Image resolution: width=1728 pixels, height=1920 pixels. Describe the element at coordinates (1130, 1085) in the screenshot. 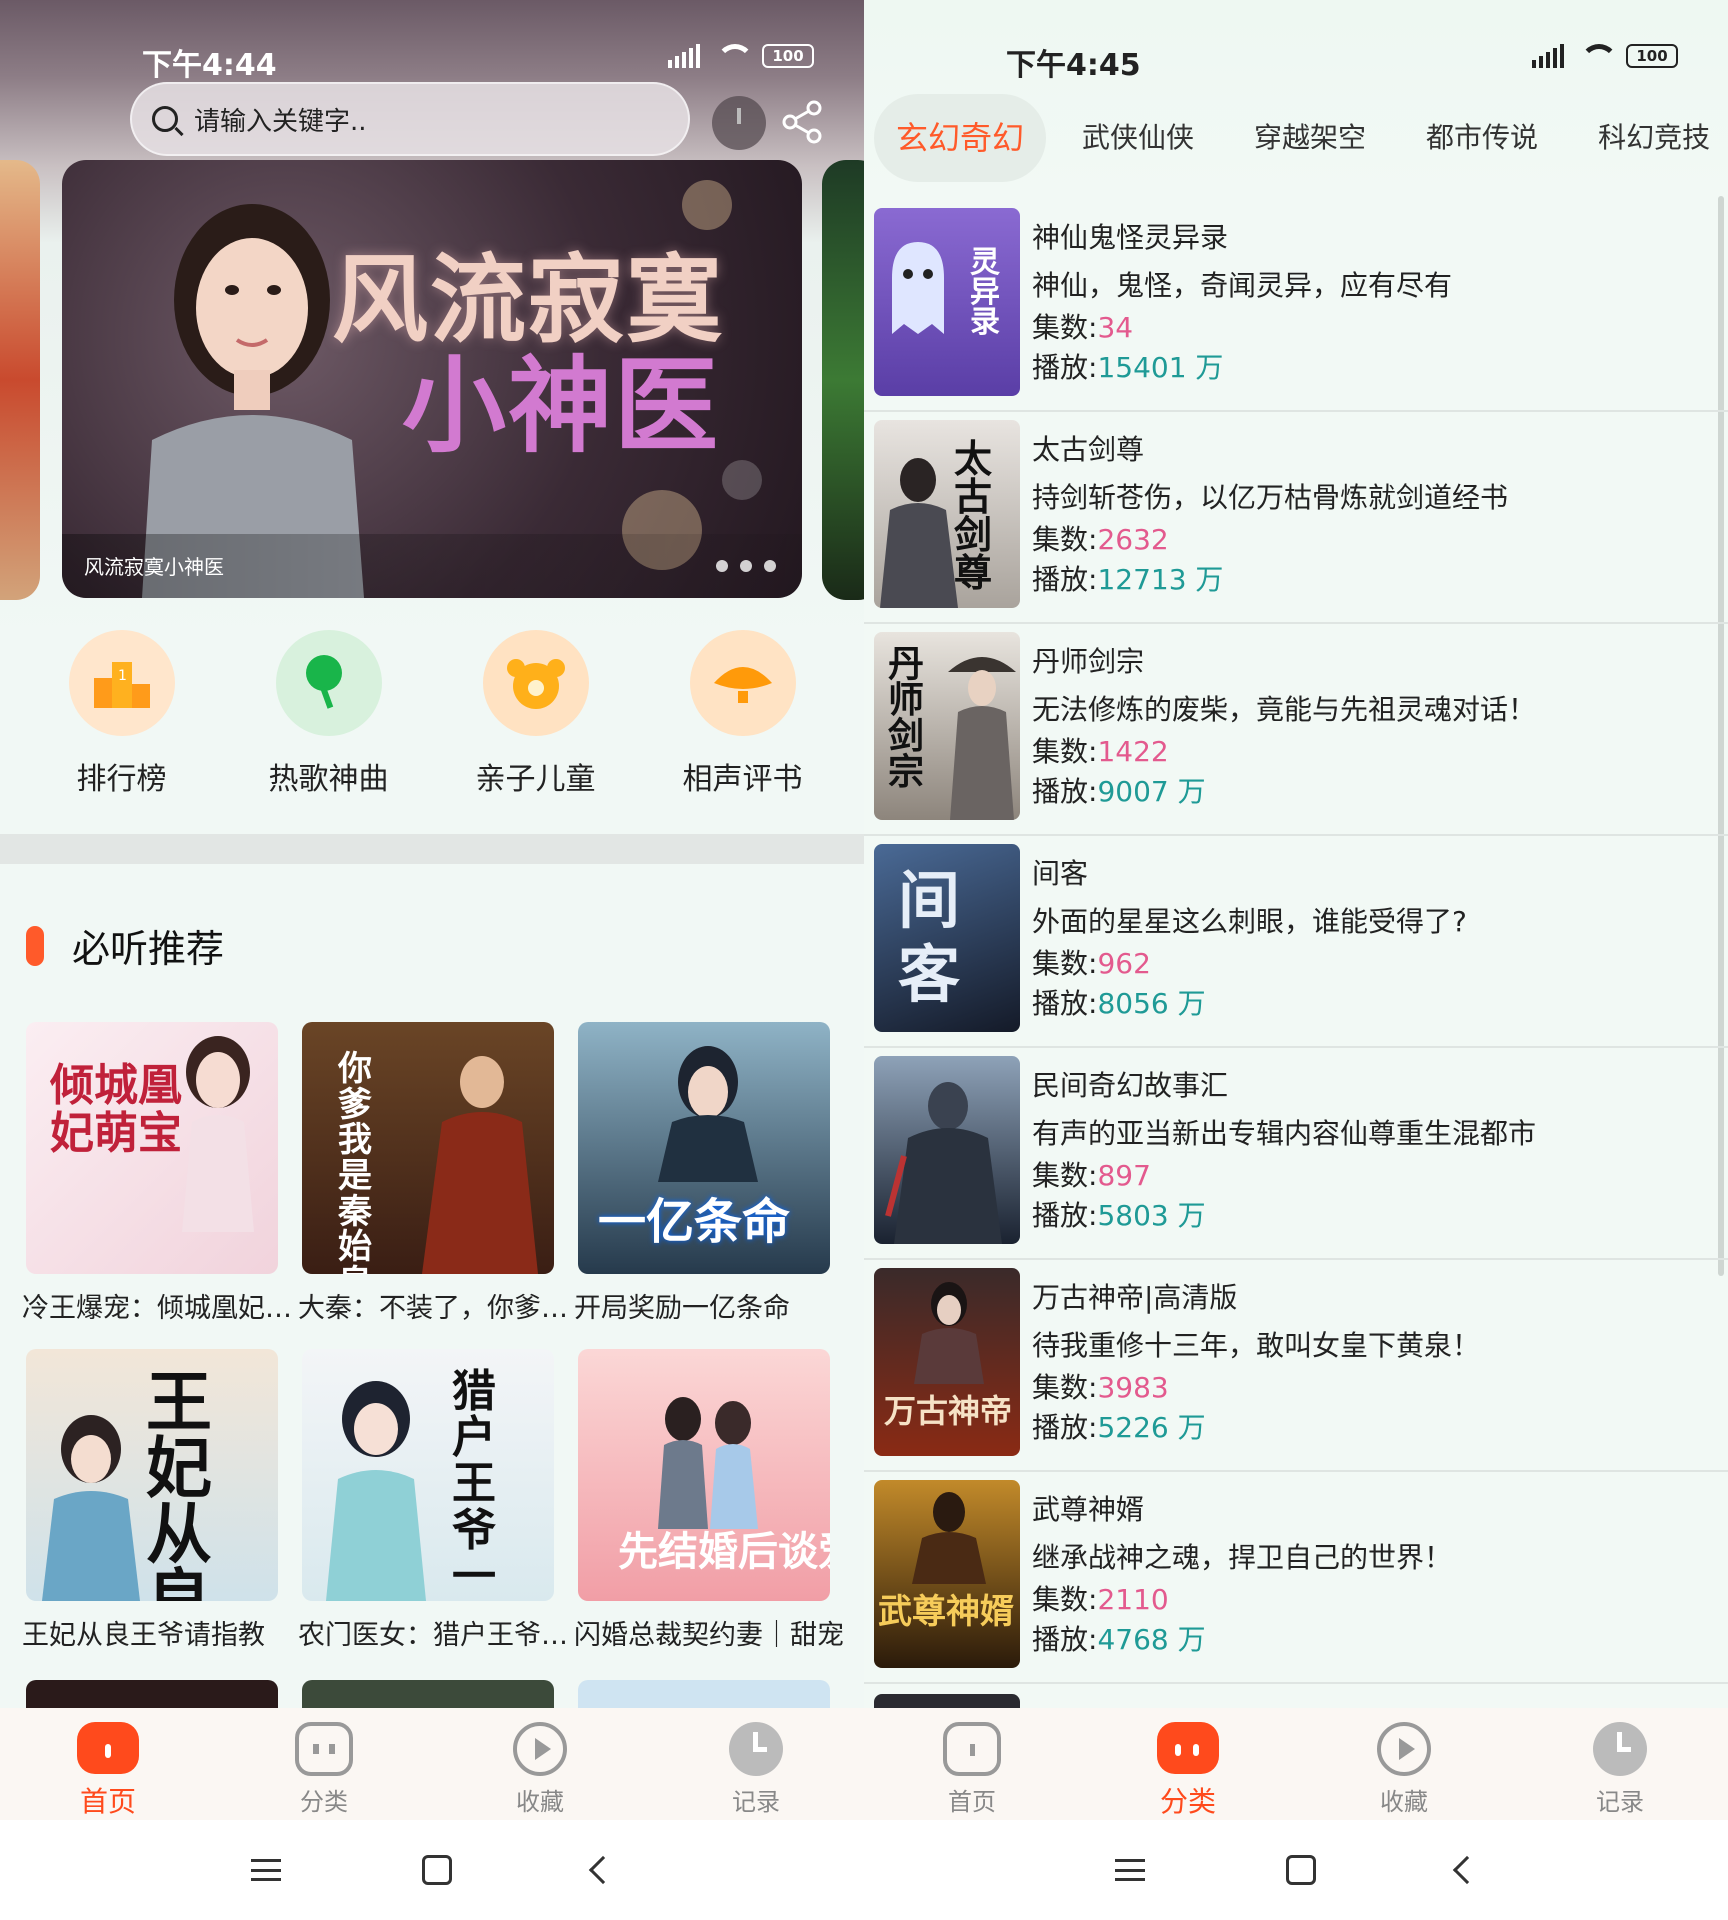

I see `album-name: 民间奇幻故事汇` at that location.